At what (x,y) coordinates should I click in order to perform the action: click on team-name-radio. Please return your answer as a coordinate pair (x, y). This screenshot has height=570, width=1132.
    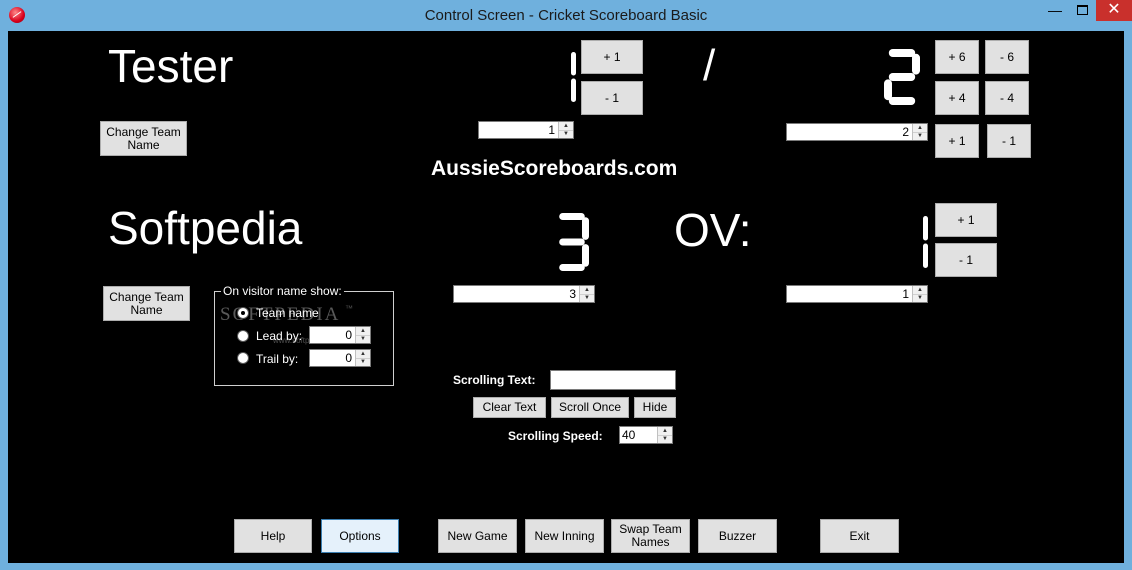
    Looking at the image, I should click on (243, 313).